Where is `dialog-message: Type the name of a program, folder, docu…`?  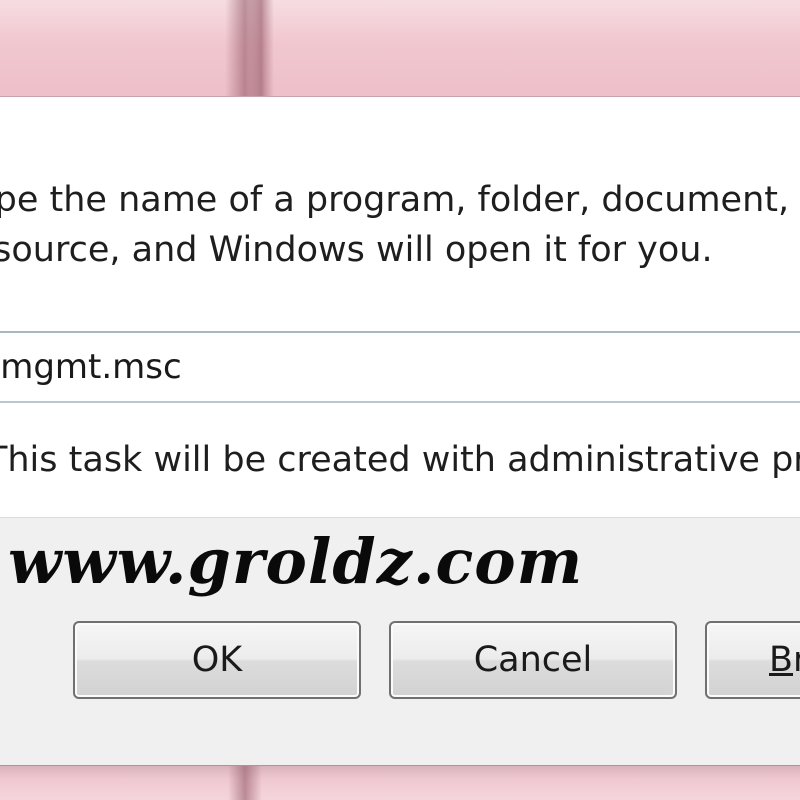 dialog-message: Type the name of a program, folder, docu… is located at coordinates (400, 225).